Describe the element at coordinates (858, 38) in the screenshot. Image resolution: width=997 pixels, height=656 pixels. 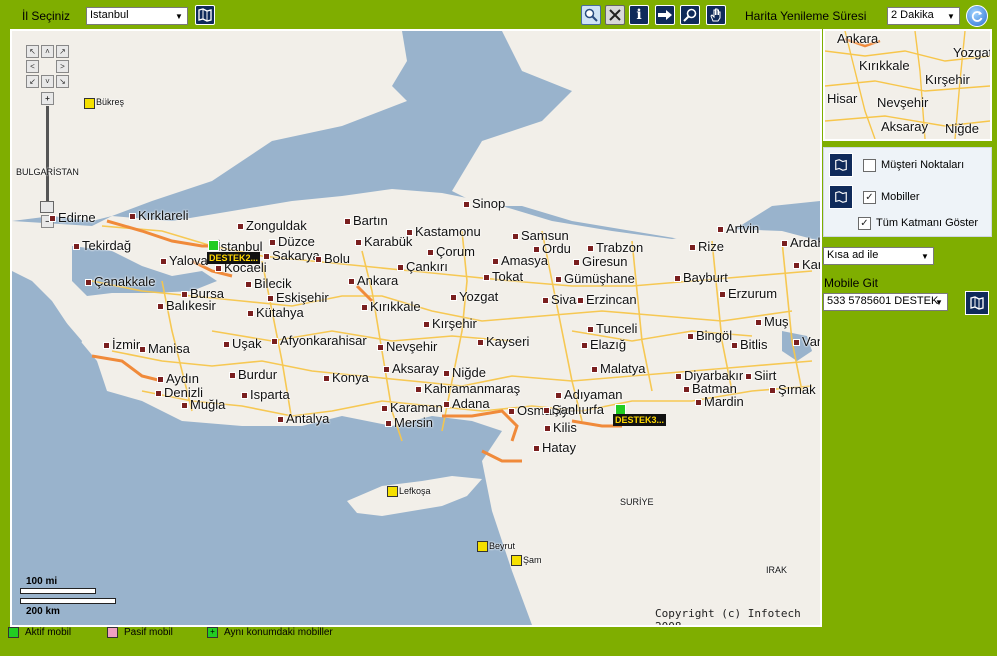
I see `minimap-city-label: Ankara` at that location.